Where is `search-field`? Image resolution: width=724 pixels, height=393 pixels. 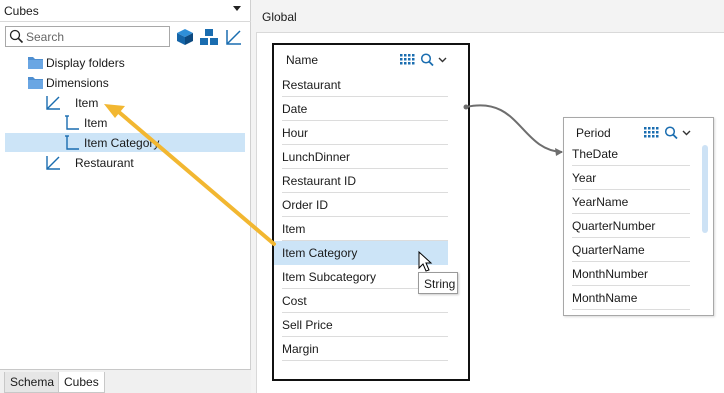 search-field is located at coordinates (87, 36).